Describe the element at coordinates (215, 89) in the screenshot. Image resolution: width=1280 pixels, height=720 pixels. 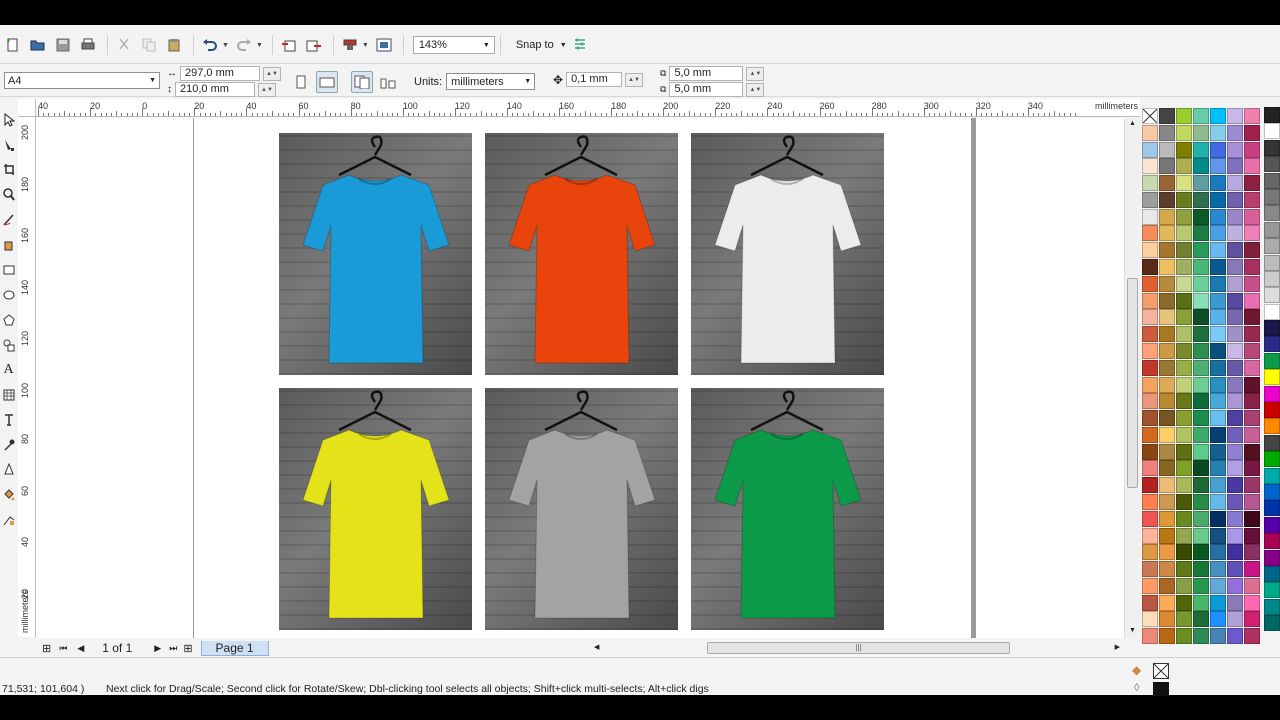
I see `page-height-input: 210,0 mm` at that location.